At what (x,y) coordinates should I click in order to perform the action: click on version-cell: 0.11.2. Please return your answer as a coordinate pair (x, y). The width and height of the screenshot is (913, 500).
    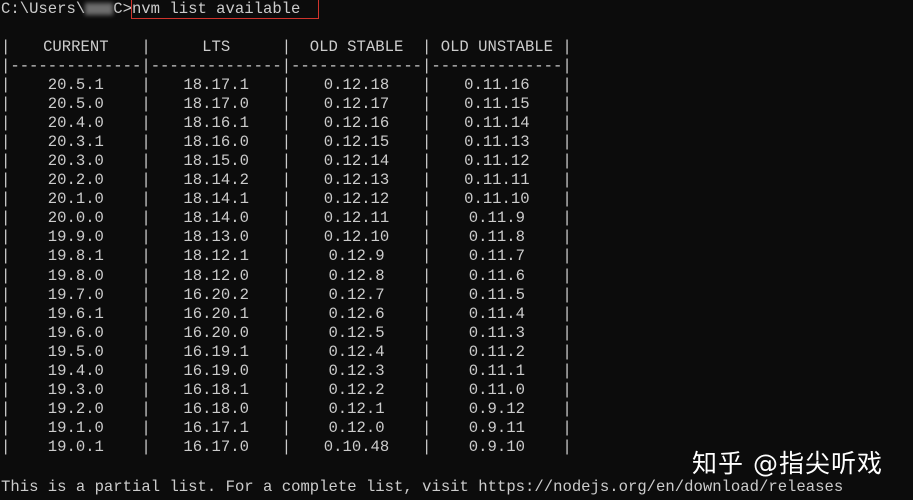
    Looking at the image, I should click on (496, 351).